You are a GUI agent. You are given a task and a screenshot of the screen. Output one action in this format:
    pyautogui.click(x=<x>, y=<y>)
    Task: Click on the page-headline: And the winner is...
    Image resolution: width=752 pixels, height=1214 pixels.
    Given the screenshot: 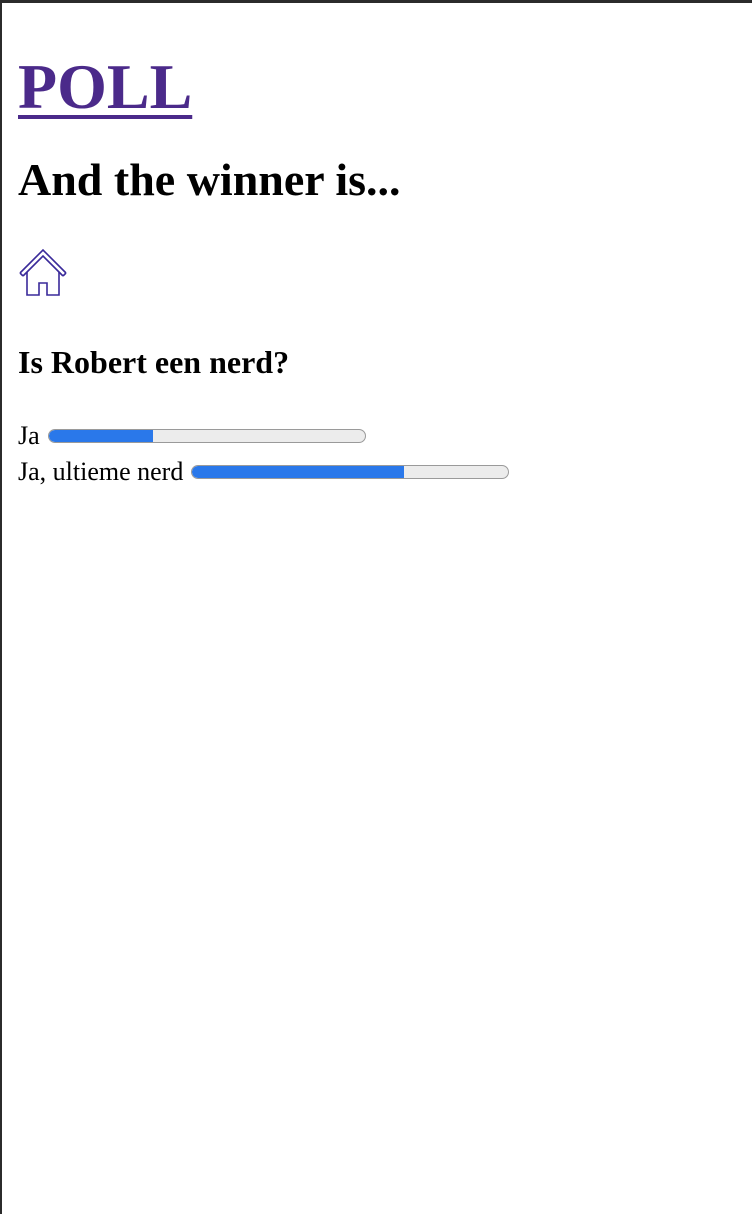 What is the action you would take?
    pyautogui.click(x=209, y=179)
    